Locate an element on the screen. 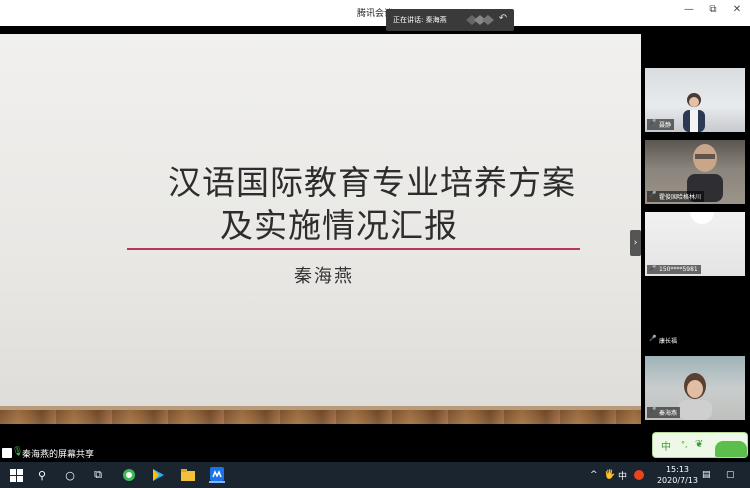 Image resolution: width=750 pixels, height=488 pixels. media-player-icon is located at coordinates (158, 475).